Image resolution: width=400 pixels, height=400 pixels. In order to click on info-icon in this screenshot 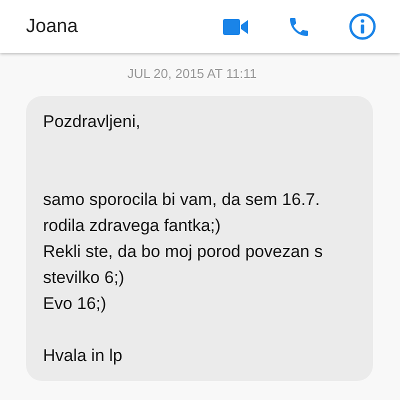, I will do `click(362, 26)`.